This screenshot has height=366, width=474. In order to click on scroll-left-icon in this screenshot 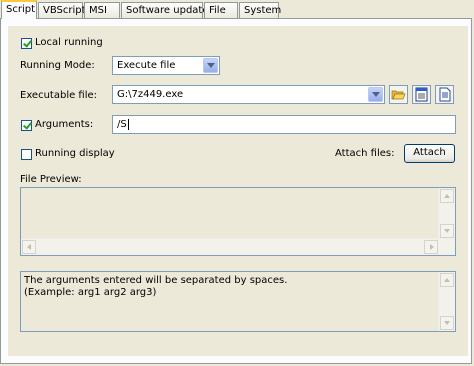, I will do `click(29, 247)`.